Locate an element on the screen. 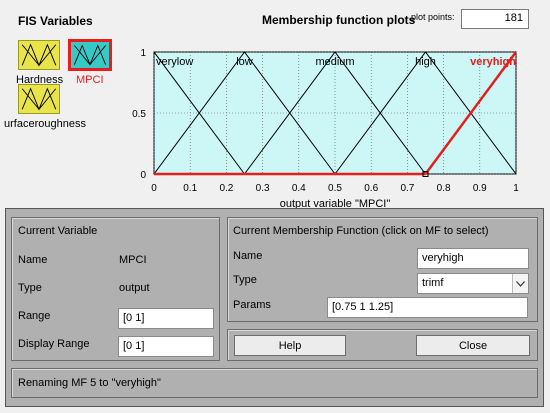  mf-label-medium: medium is located at coordinates (334, 62).